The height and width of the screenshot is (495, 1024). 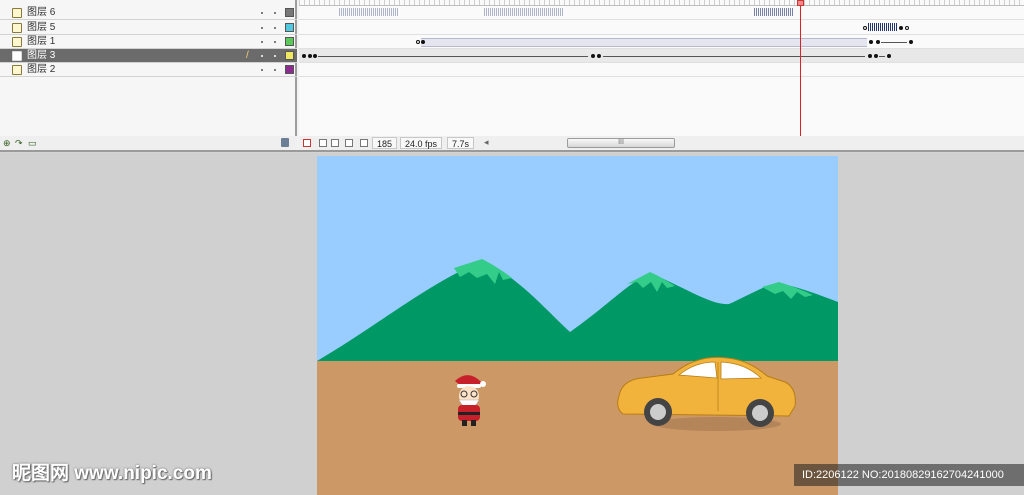 I want to click on onion-markers-icon, so click(x=364, y=143).